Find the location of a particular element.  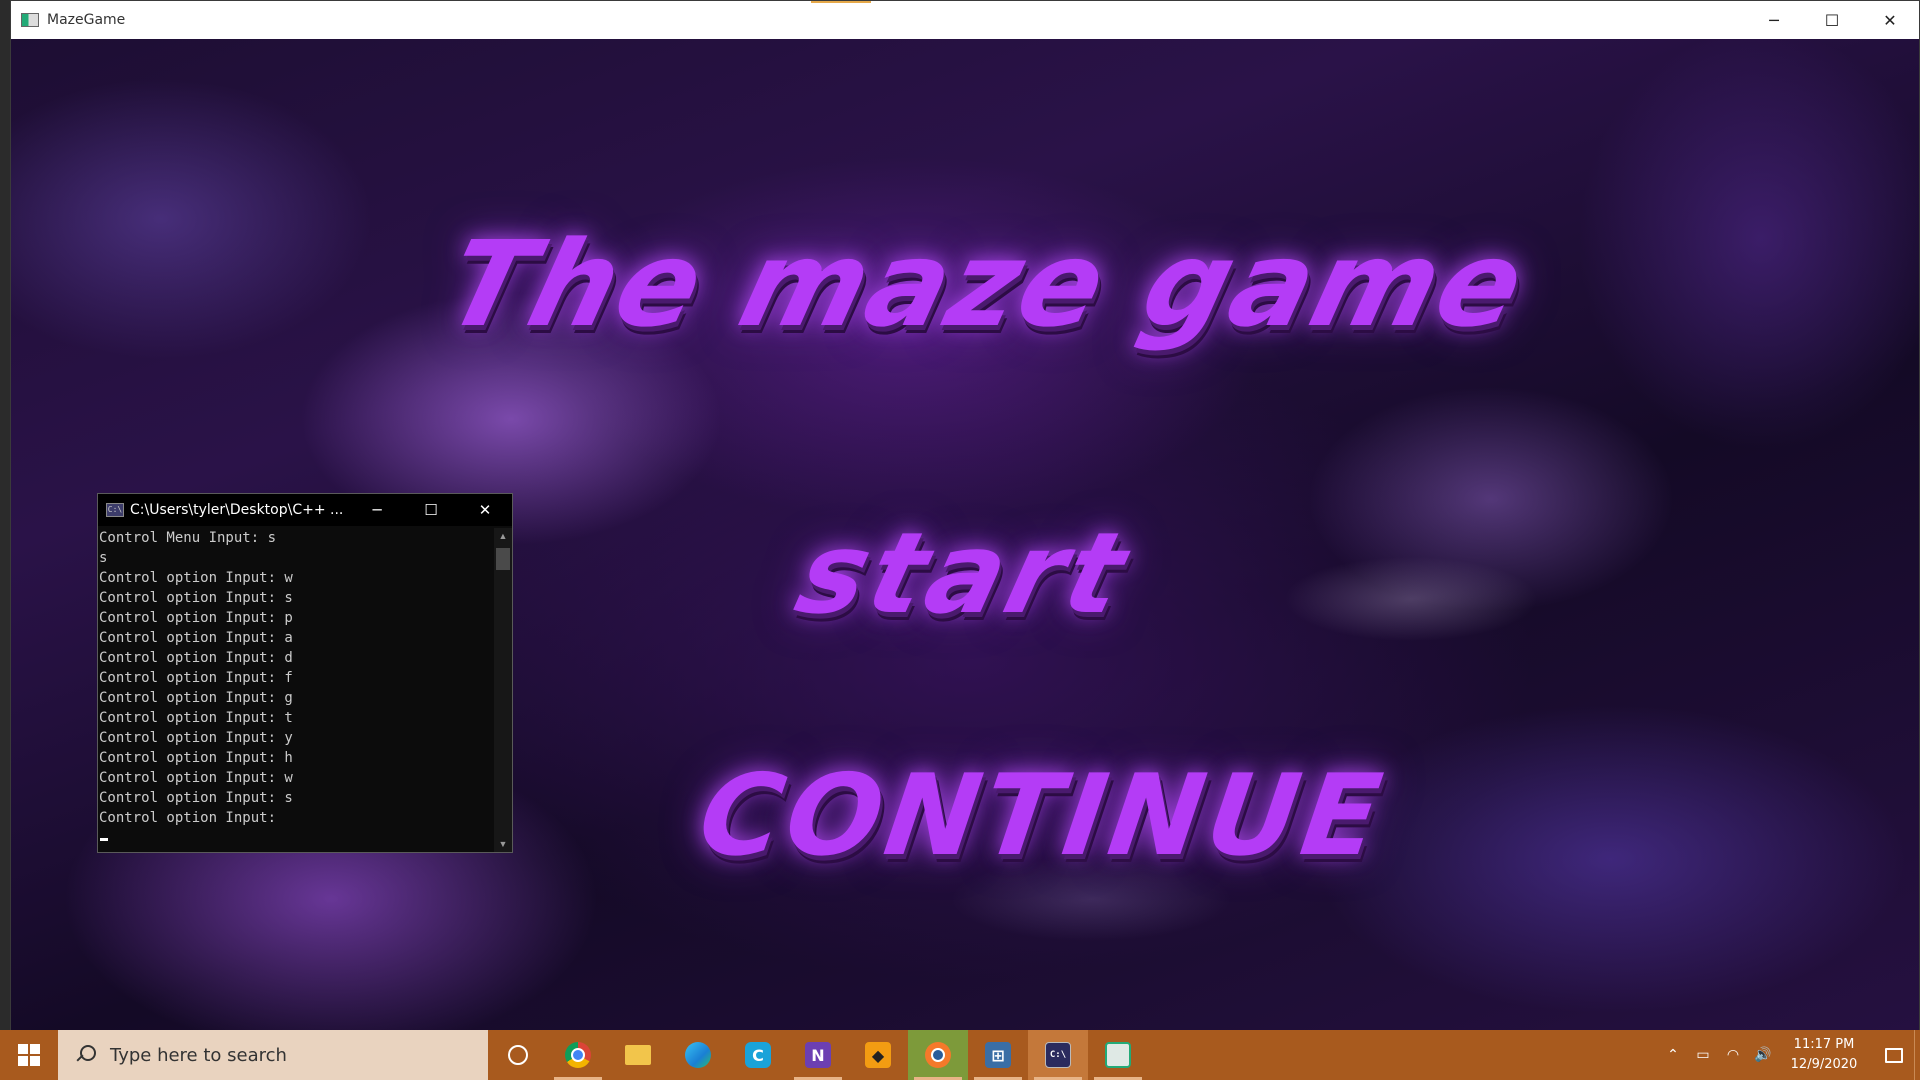

network-icon: ⊞ is located at coordinates (998, 1055).